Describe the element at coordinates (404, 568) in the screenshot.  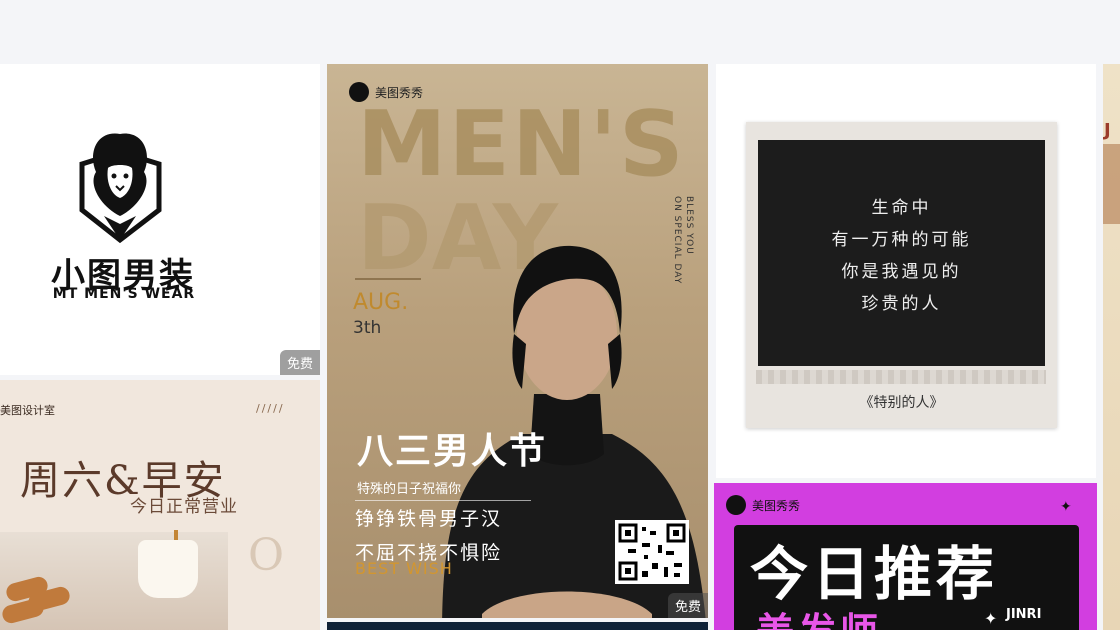
I see `best-wish-label: BEST WISH` at that location.